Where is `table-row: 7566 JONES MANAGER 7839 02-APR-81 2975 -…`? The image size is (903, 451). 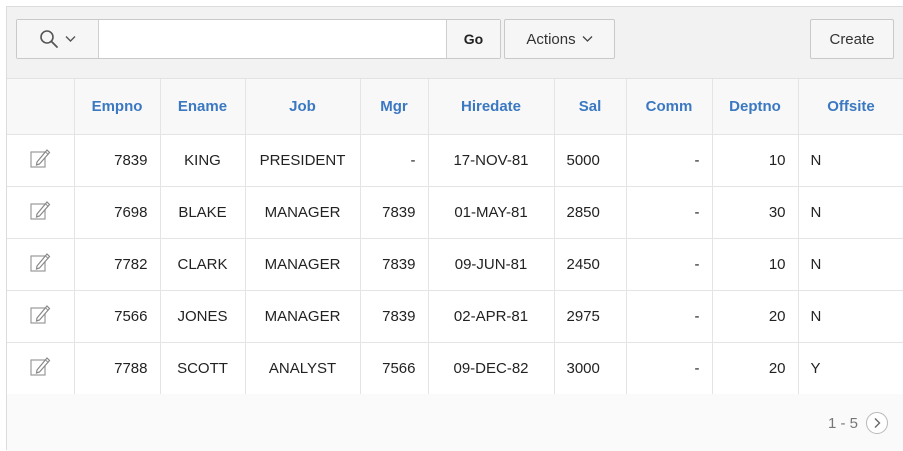 table-row: 7566 JONES MANAGER 7839 02-APR-81 2975 -… is located at coordinates (455, 316).